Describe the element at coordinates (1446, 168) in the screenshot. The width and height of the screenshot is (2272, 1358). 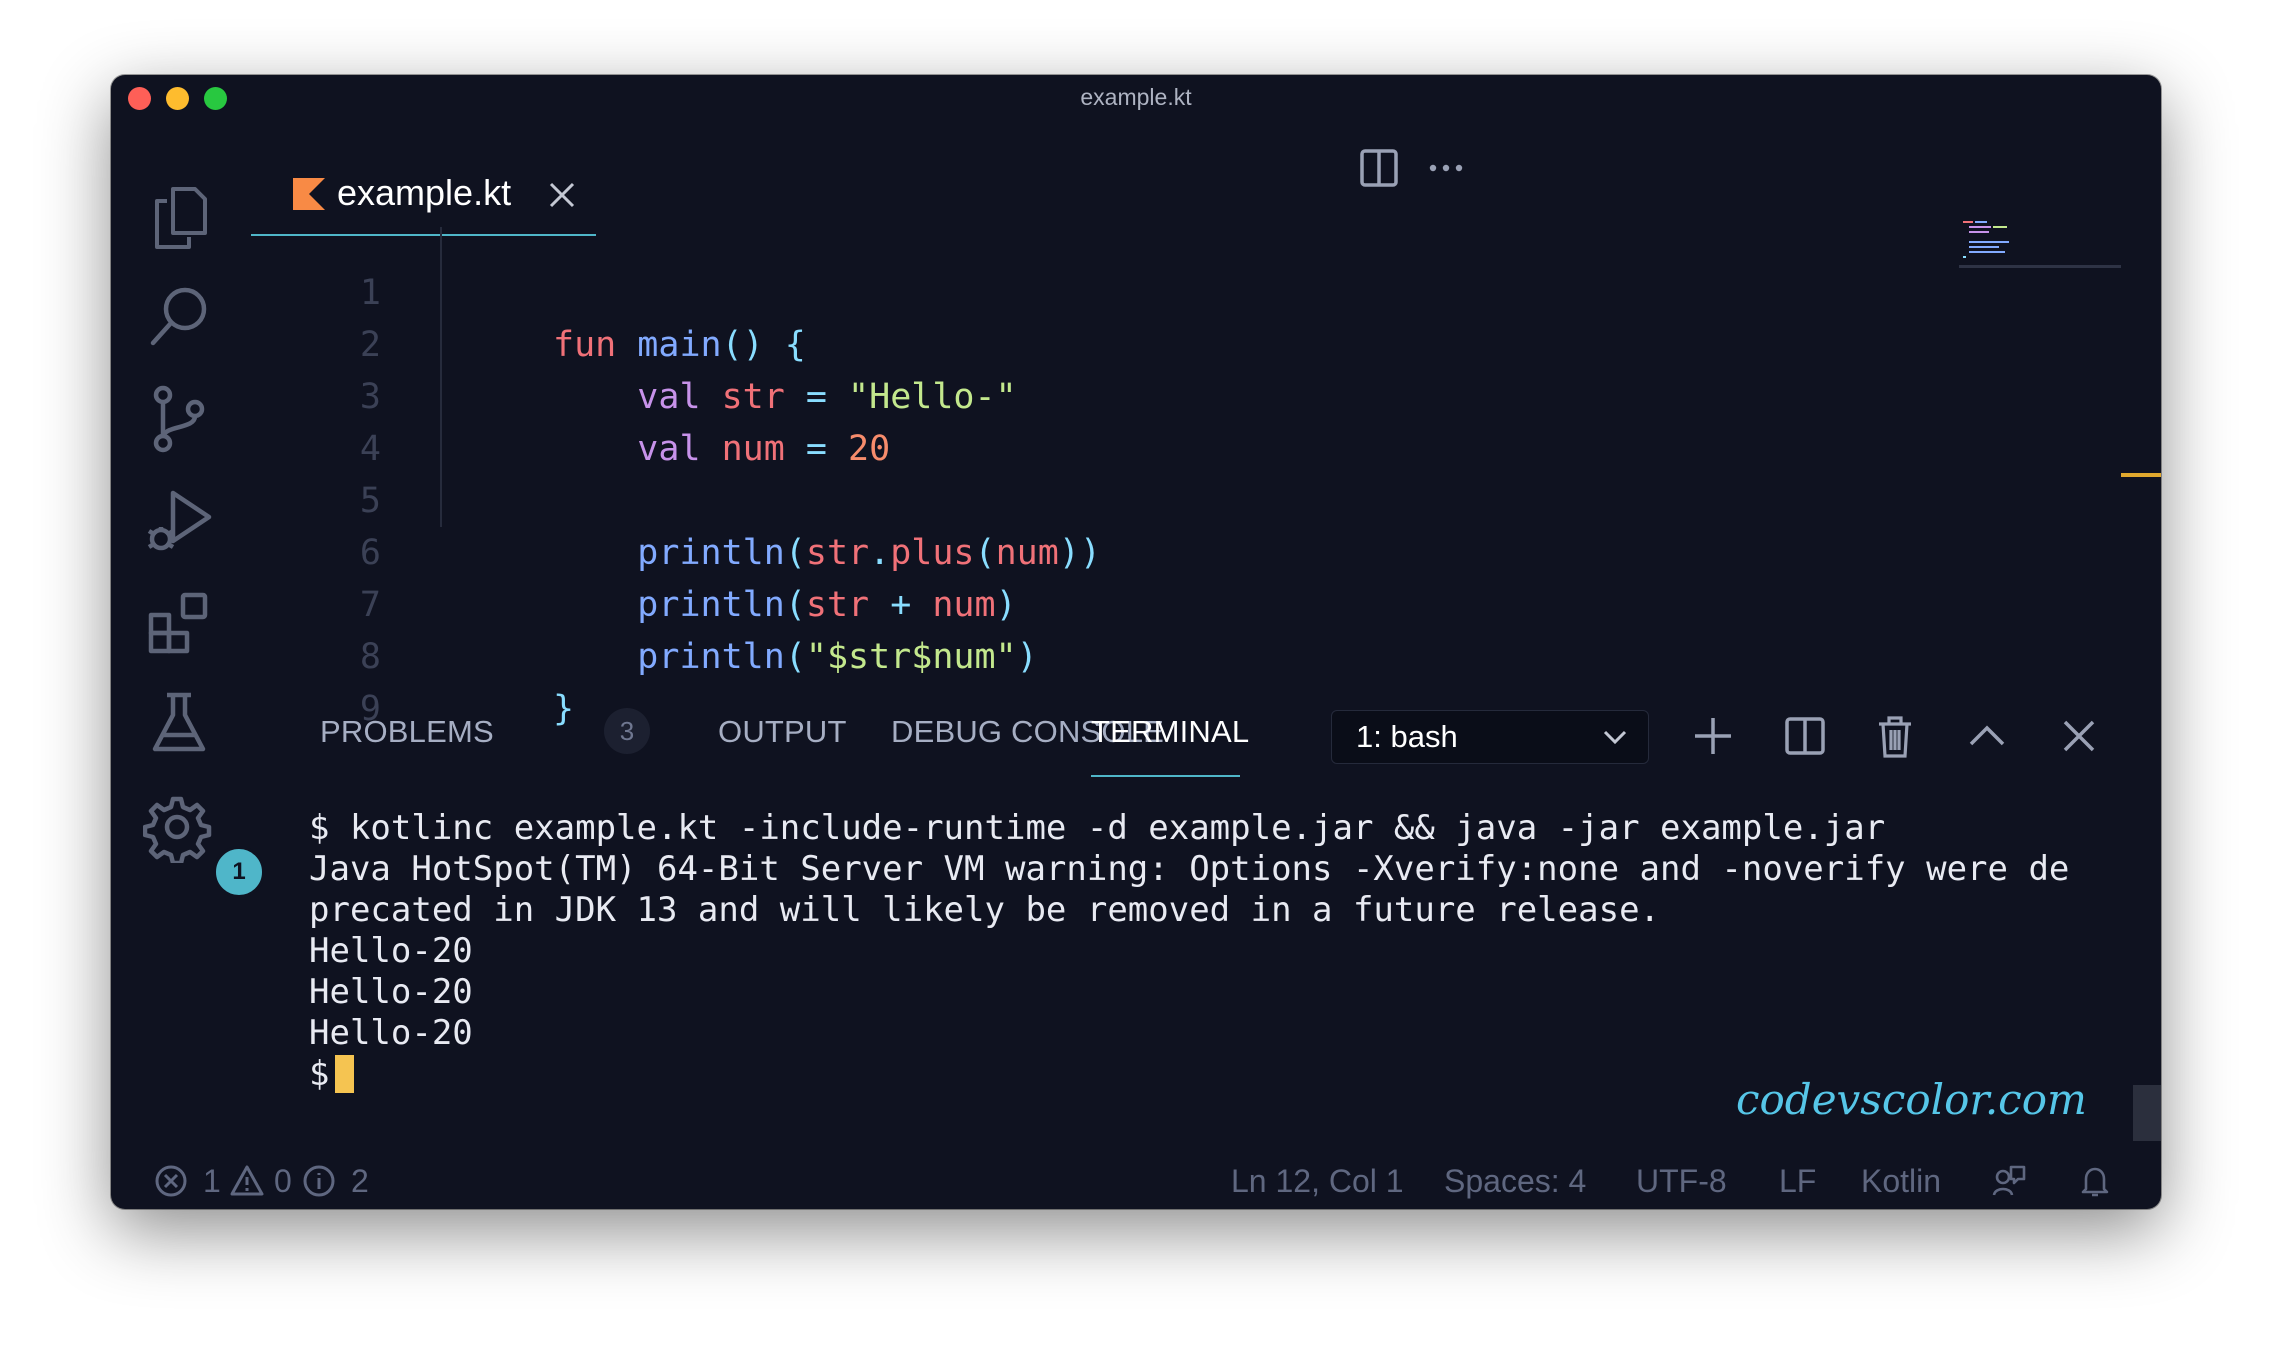
I see `more-actions-icon` at that location.